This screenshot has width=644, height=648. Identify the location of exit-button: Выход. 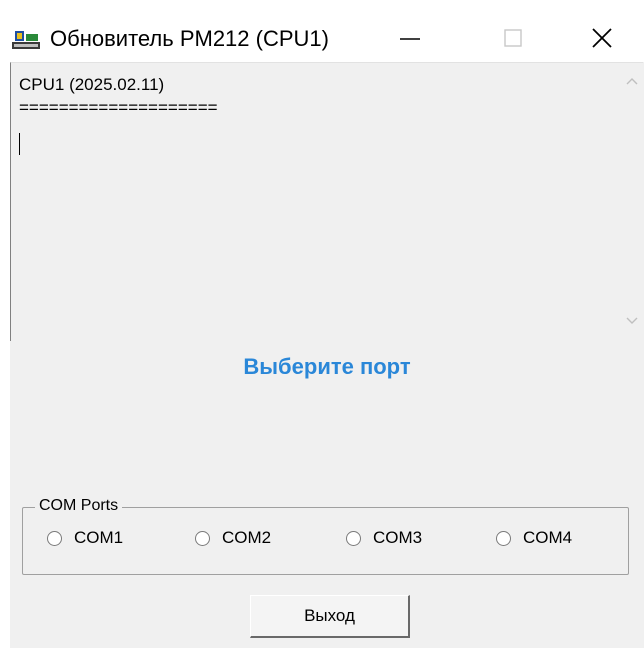
(330, 616).